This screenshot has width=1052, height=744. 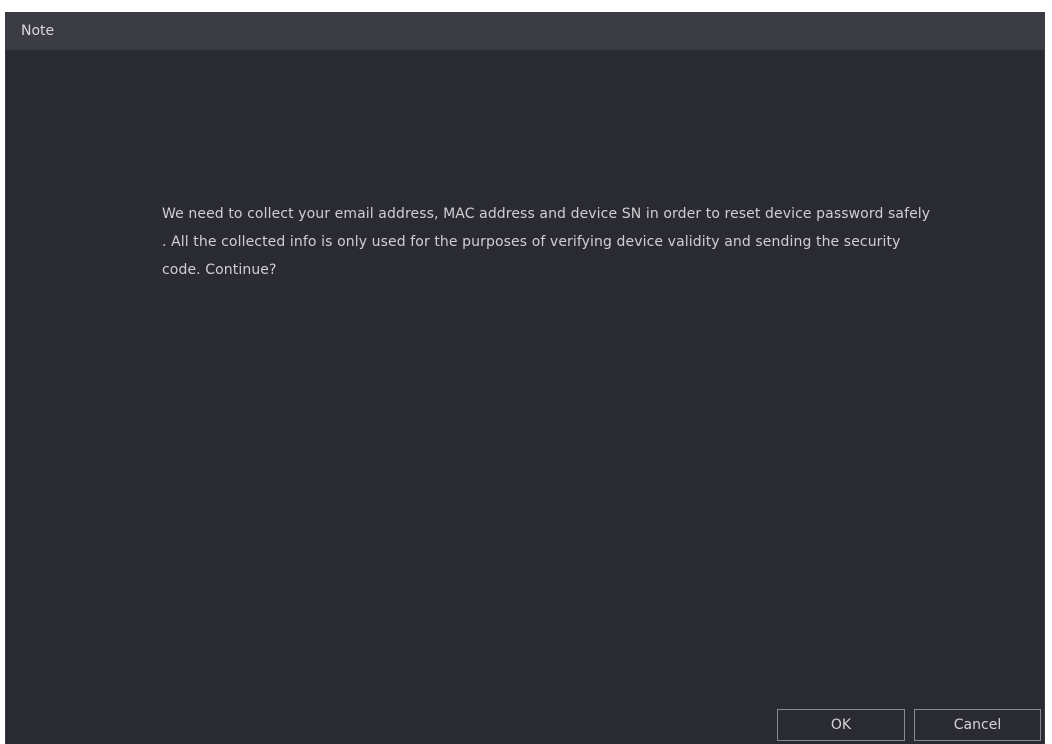 I want to click on ok-button: OK, so click(x=841, y=725).